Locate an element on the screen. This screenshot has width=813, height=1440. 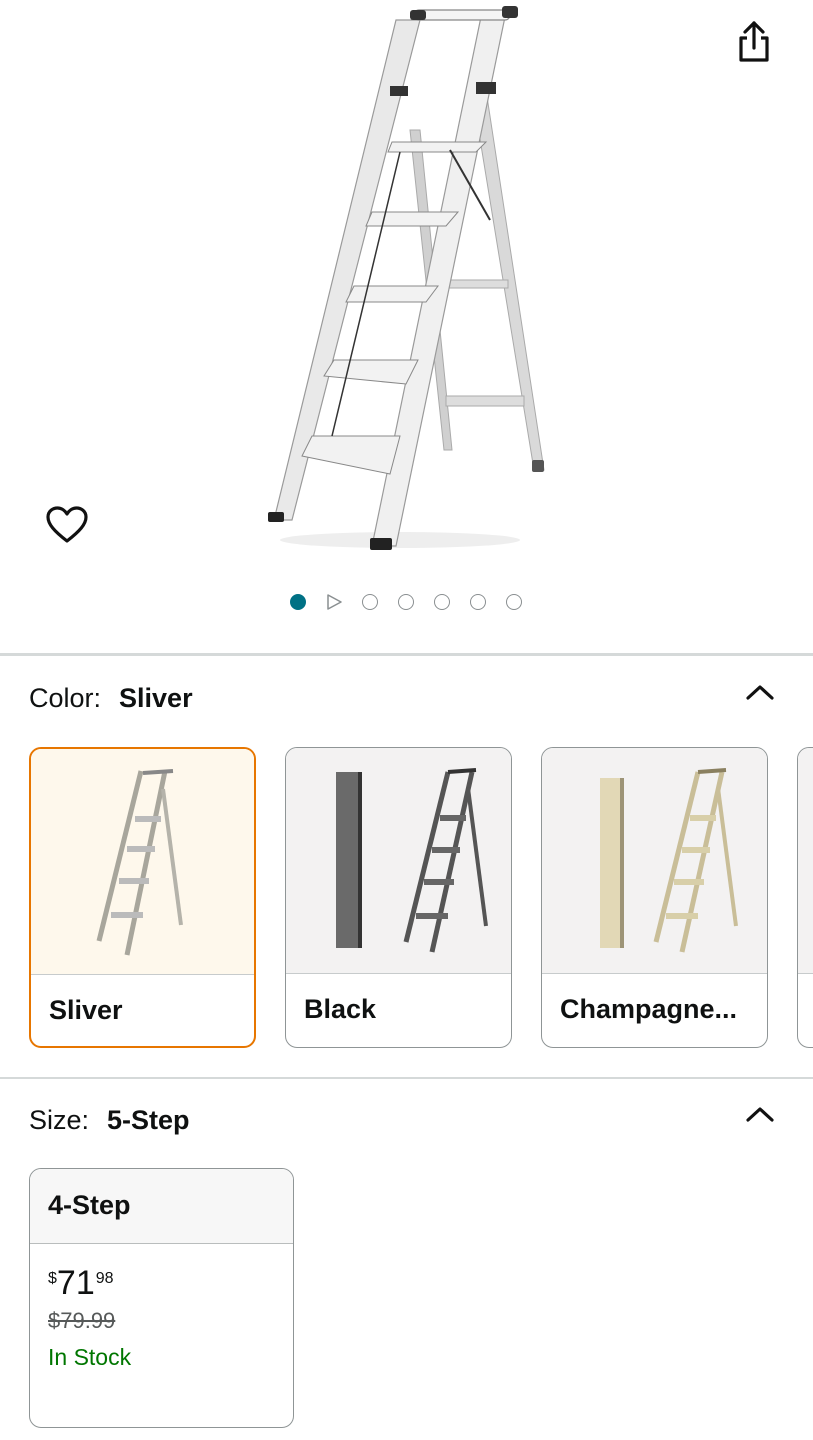
size-selected-value: 5-Step is located at coordinates (148, 1120).